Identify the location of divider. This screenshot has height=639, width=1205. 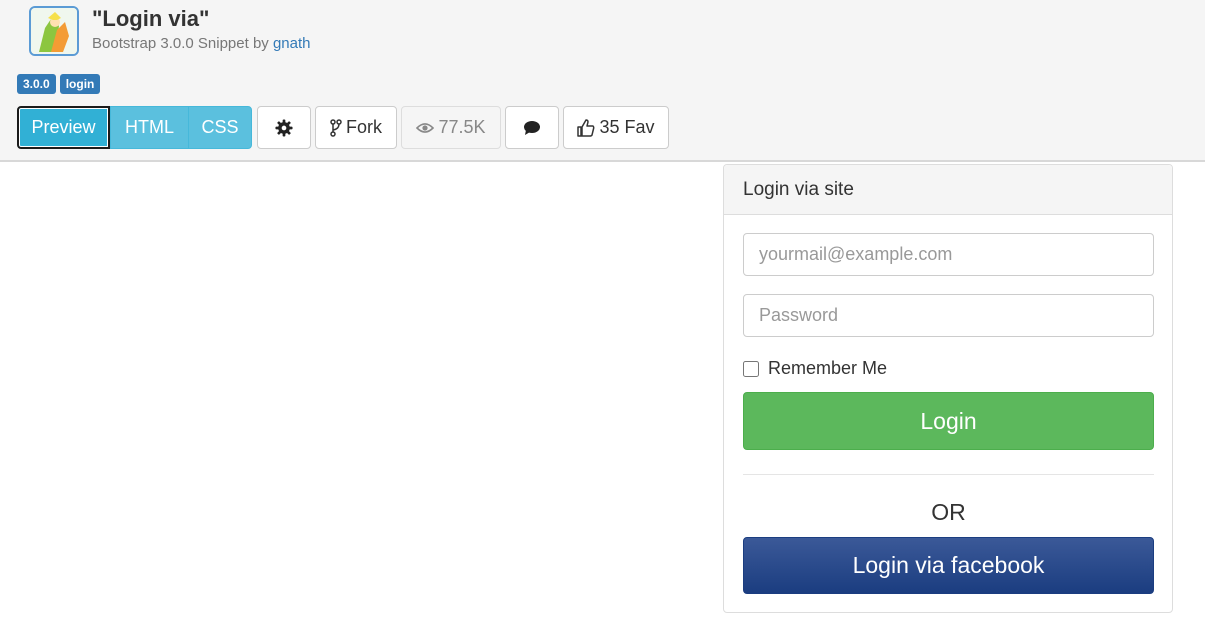
(948, 474).